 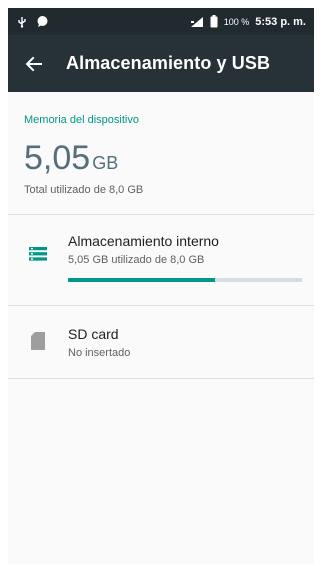 What do you see at coordinates (161, 378) in the screenshot?
I see `divider` at bounding box center [161, 378].